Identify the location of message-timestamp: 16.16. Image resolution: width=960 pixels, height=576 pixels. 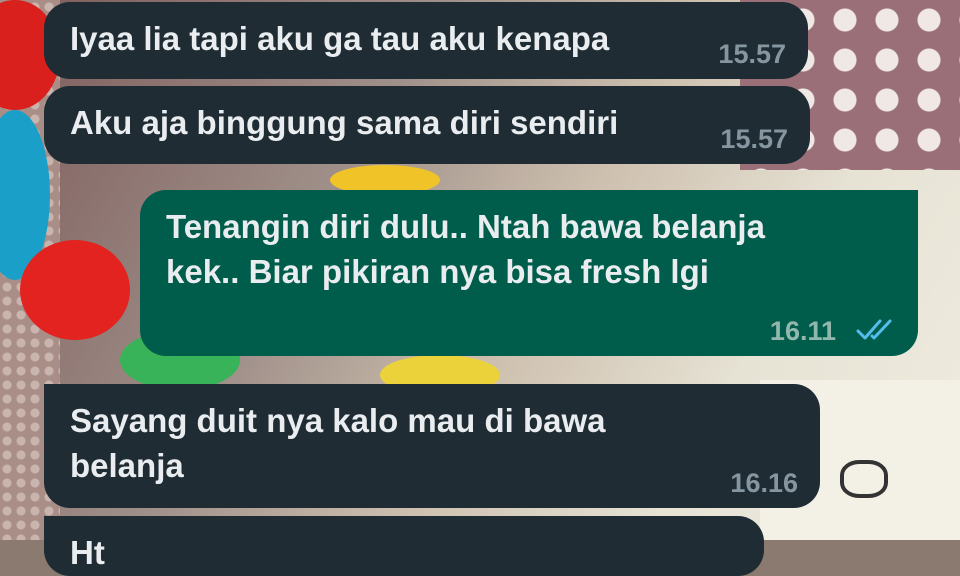
(764, 483).